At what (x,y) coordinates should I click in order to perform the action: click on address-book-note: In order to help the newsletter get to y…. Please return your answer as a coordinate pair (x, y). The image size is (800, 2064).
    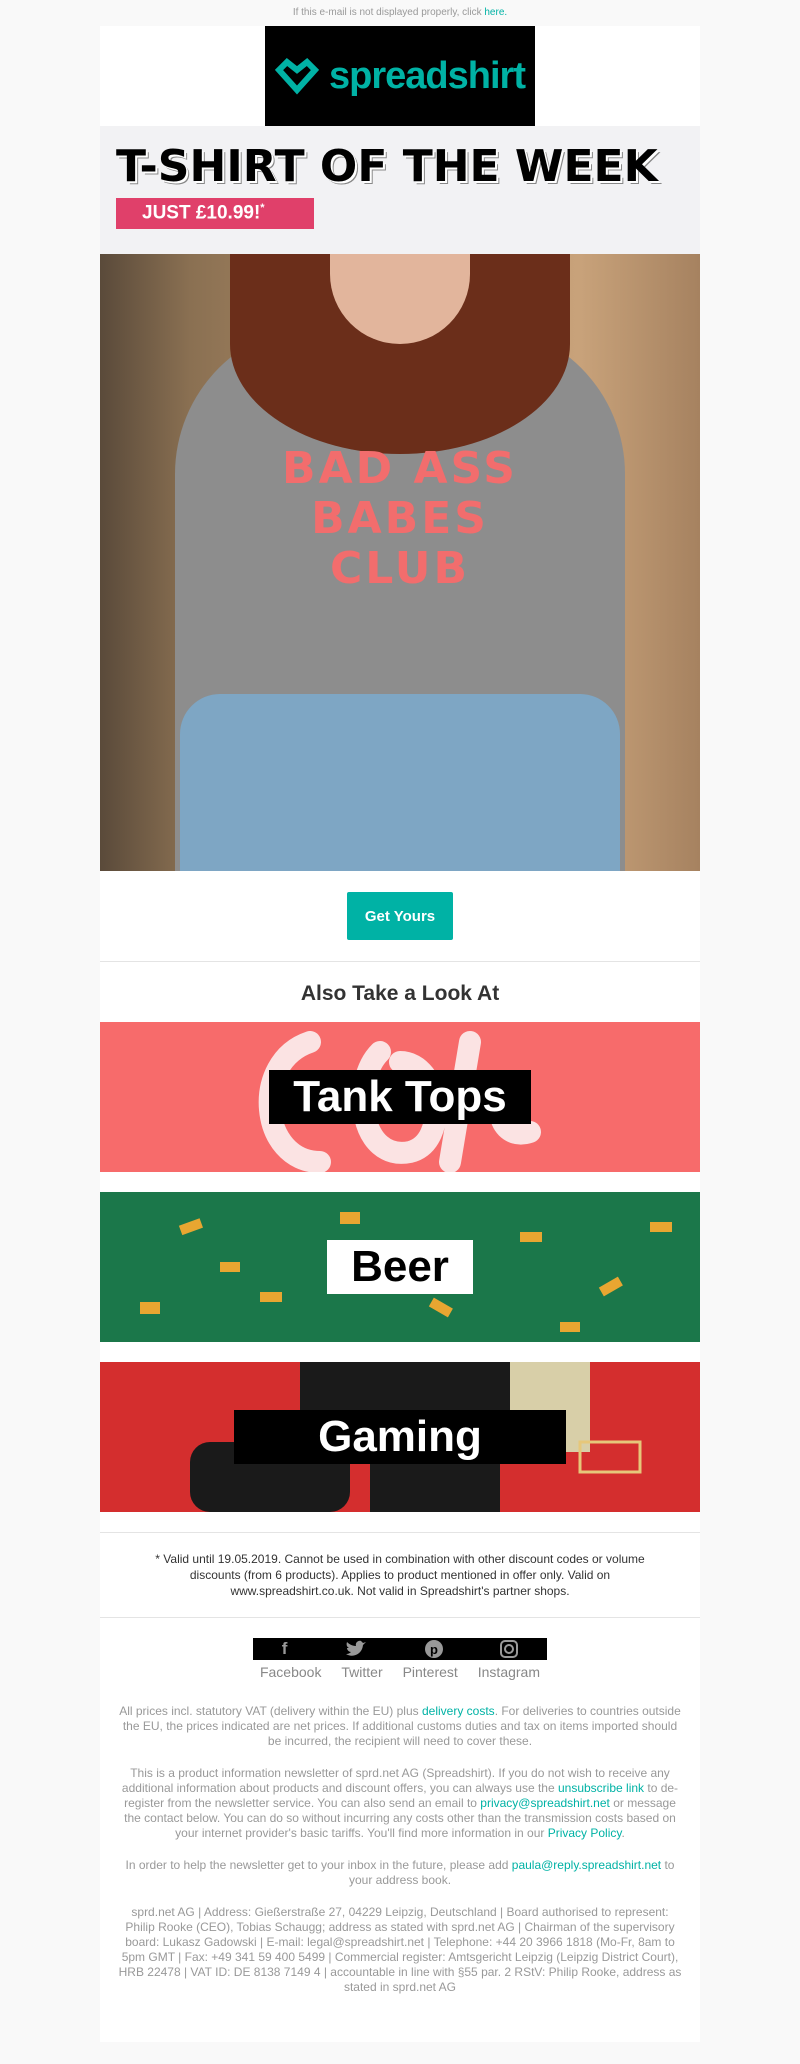
    Looking at the image, I should click on (400, 1873).